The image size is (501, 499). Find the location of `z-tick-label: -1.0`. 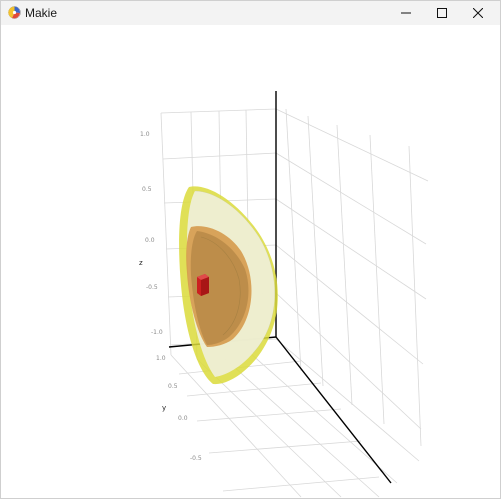

z-tick-label: -1.0 is located at coordinates (157, 332).